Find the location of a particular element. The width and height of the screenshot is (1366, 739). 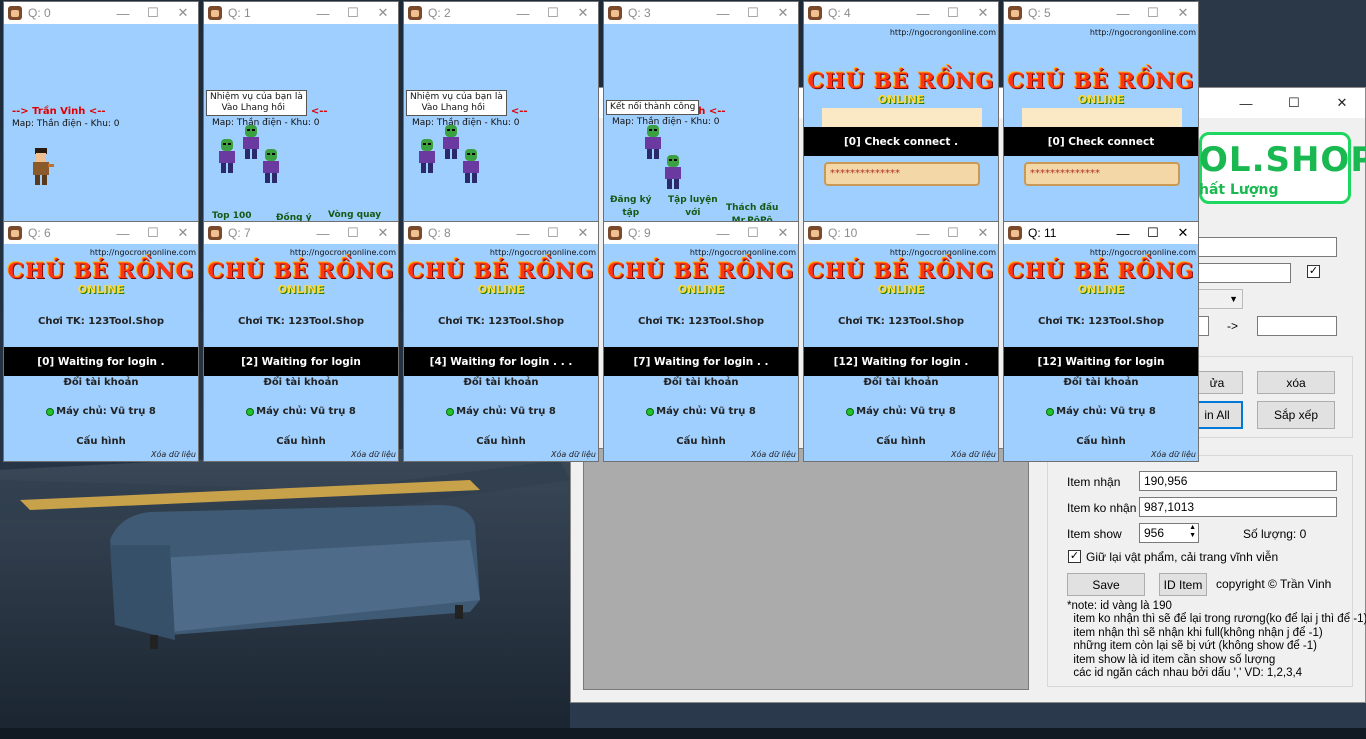

item-nhan-input: 190,956 is located at coordinates (1238, 481).